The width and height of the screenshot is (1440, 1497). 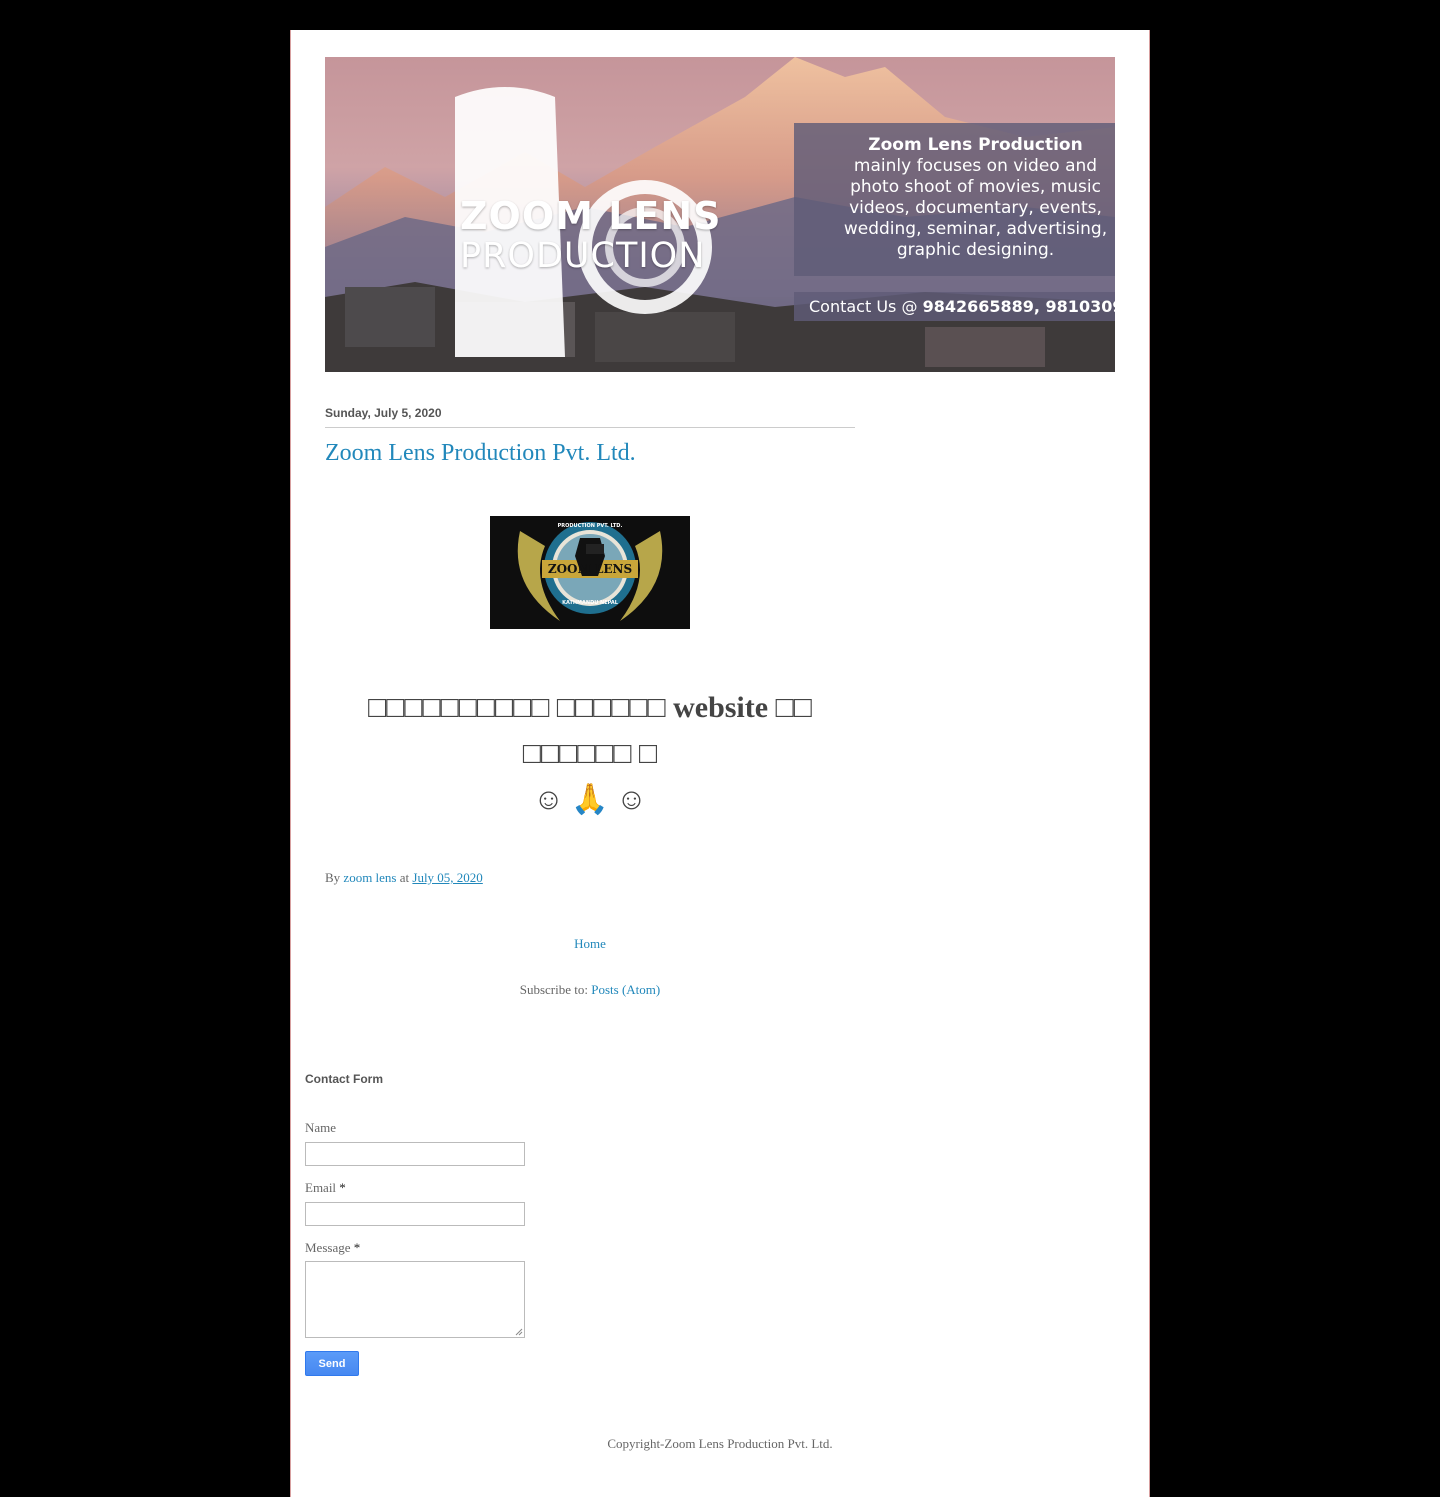 I want to click on post-body-line1: □□□□□□□□□□ □□□□□□ website □□ □□□□□□ □, so click(x=590, y=730).